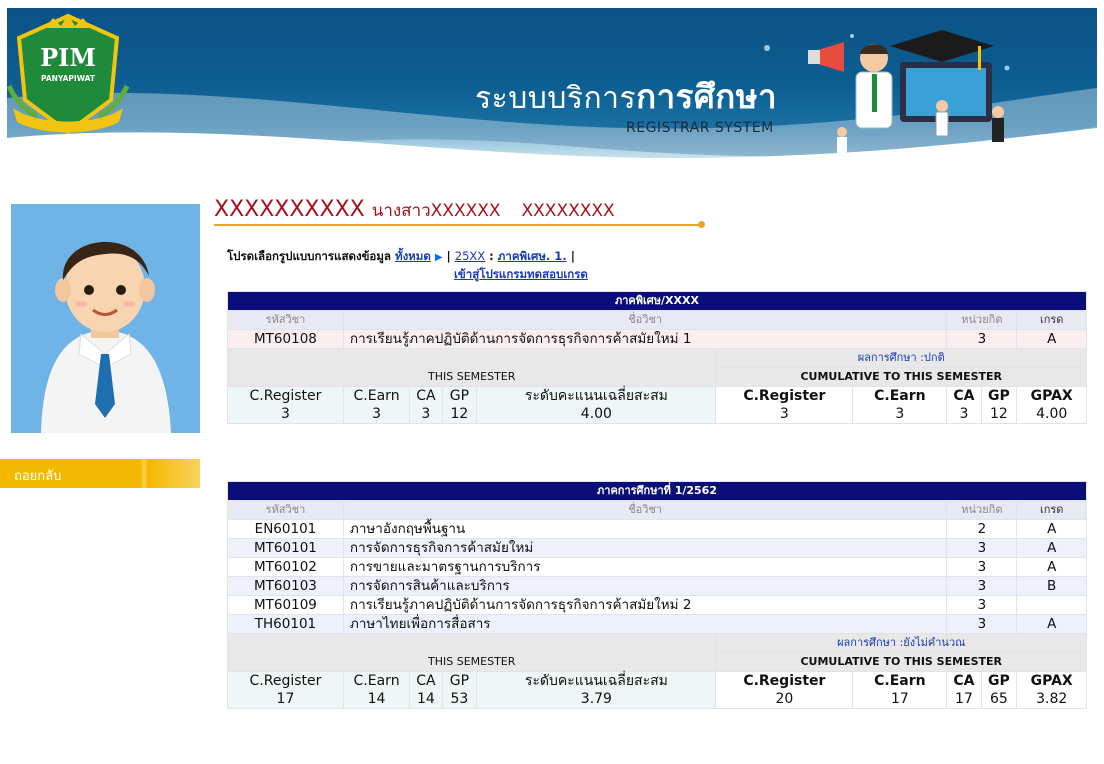 This screenshot has width=1104, height=764. What do you see at coordinates (438, 257) in the screenshot?
I see `play-icon: ▶` at bounding box center [438, 257].